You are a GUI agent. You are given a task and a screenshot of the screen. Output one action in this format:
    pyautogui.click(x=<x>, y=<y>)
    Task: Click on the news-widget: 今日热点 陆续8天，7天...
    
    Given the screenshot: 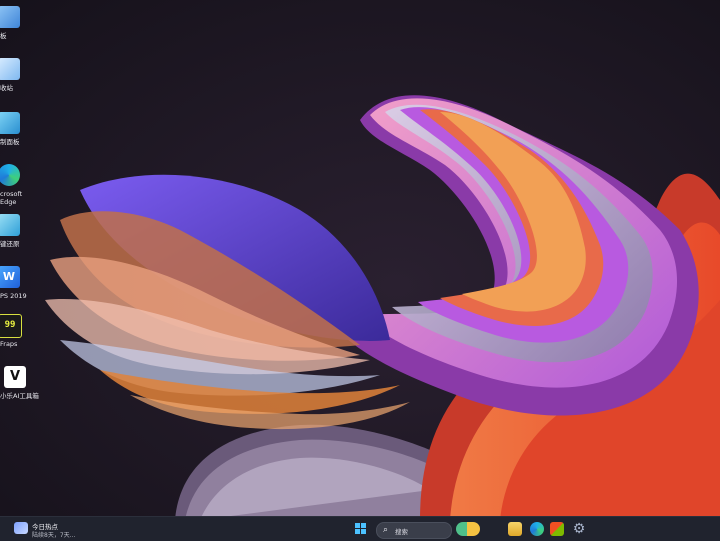 What is the action you would take?
    pyautogui.click(x=74, y=530)
    